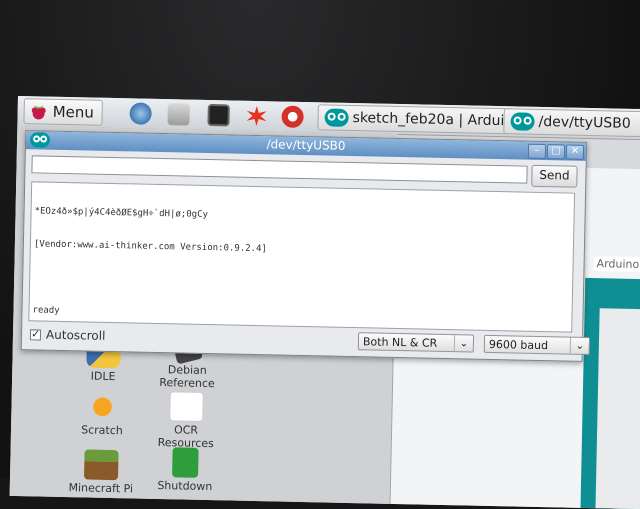 This screenshot has height=509, width=640. What do you see at coordinates (121, 213) in the screenshot?
I see `output-line: *EOz4ð»$p|ý4C4èðØE$gH÷`dH|ø;0gCy` at bounding box center [121, 213].